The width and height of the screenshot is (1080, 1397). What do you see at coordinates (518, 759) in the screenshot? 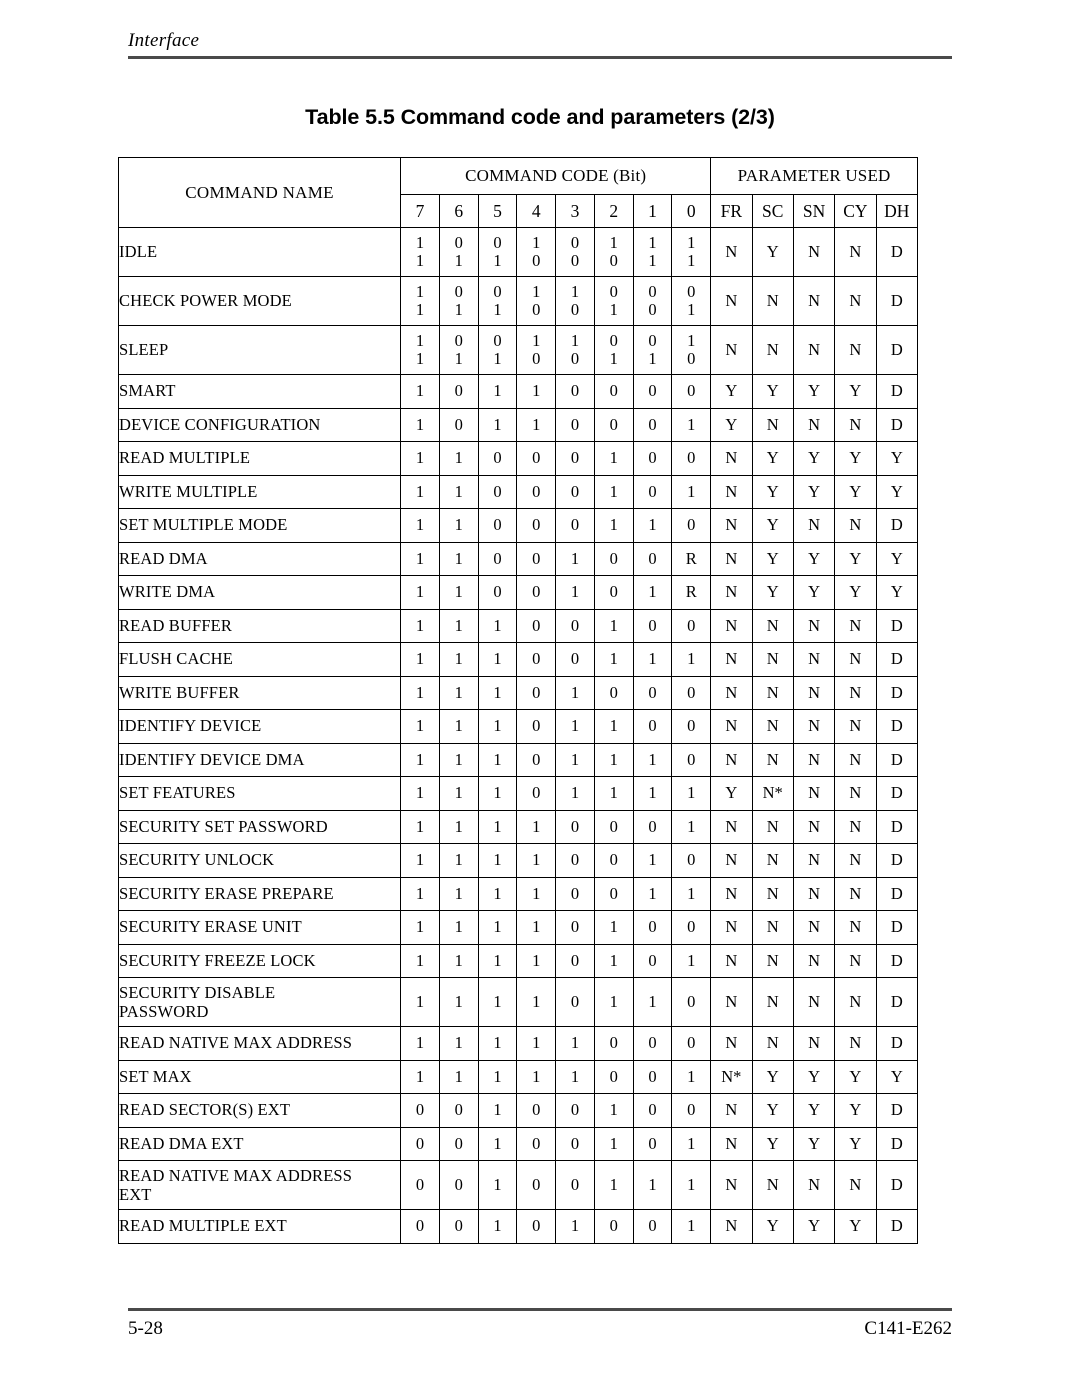
I see `table-row: IDENTIFY DEVICE DMA 1 1 1 0 1 1 1 0 N N N N D` at bounding box center [518, 759].